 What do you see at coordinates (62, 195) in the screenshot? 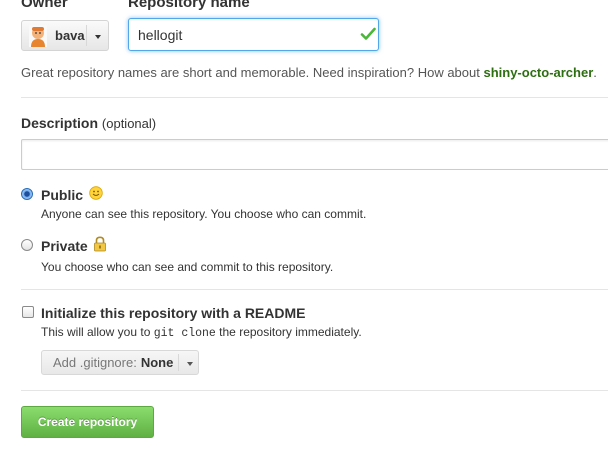
I see `public-title: Public` at bounding box center [62, 195].